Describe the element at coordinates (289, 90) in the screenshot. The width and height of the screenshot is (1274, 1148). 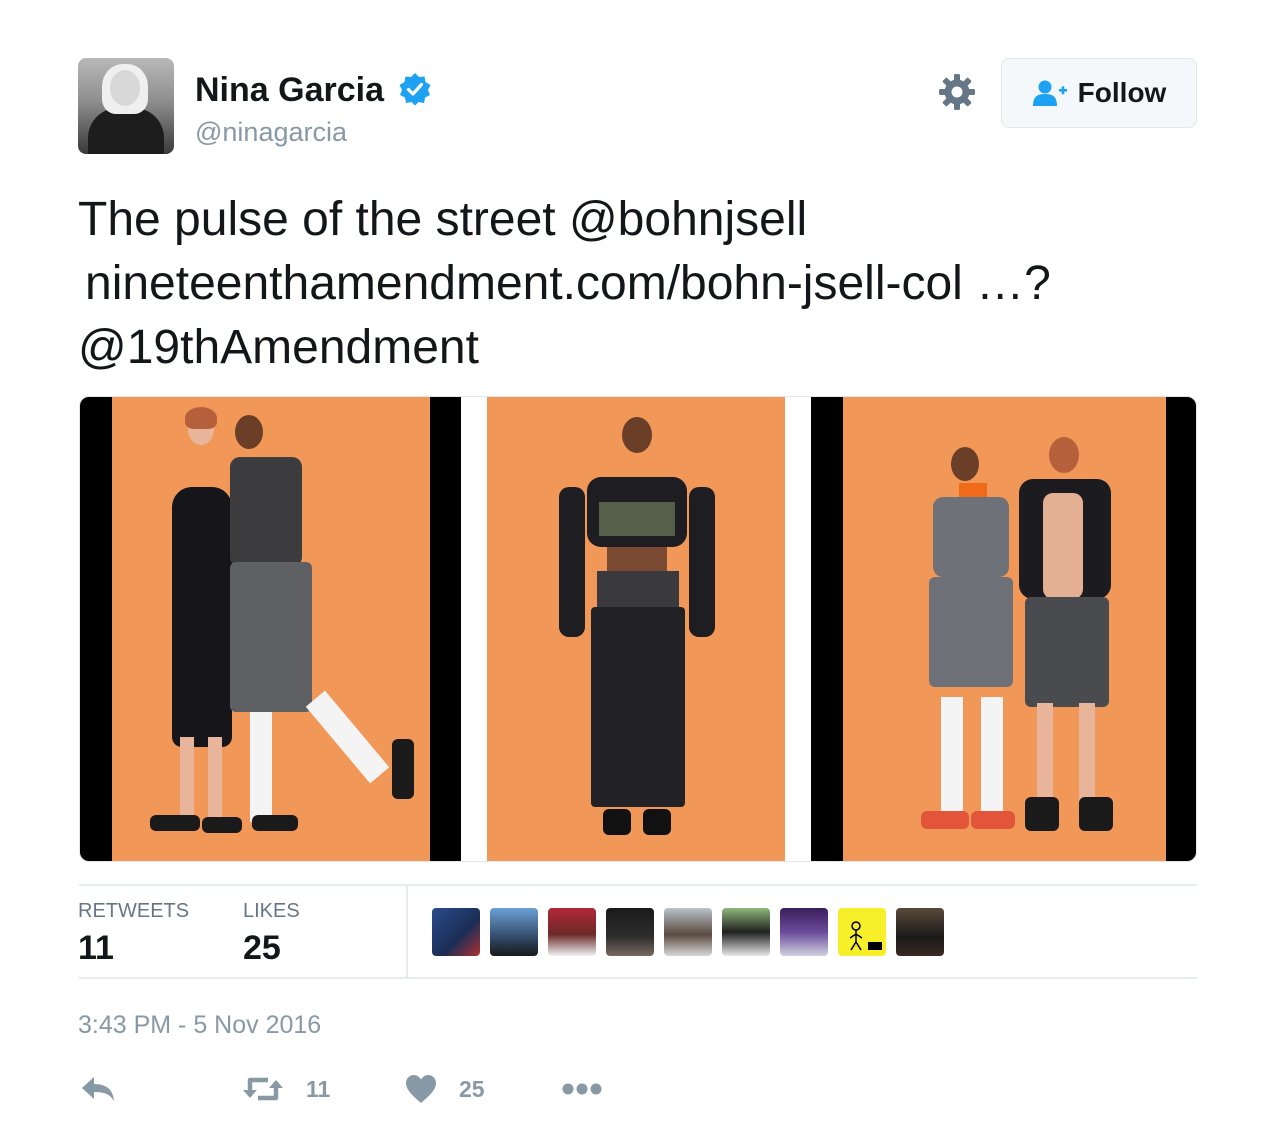
I see `display-name: Nina Garcia` at that location.